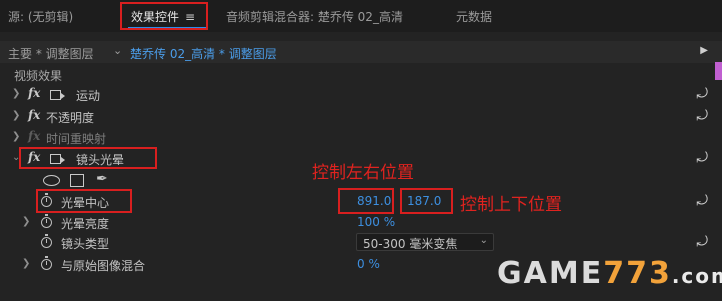 The height and width of the screenshot is (301, 722). I want to click on lens-type-select: 50-300 毫米变焦 ⌄, so click(425, 242).